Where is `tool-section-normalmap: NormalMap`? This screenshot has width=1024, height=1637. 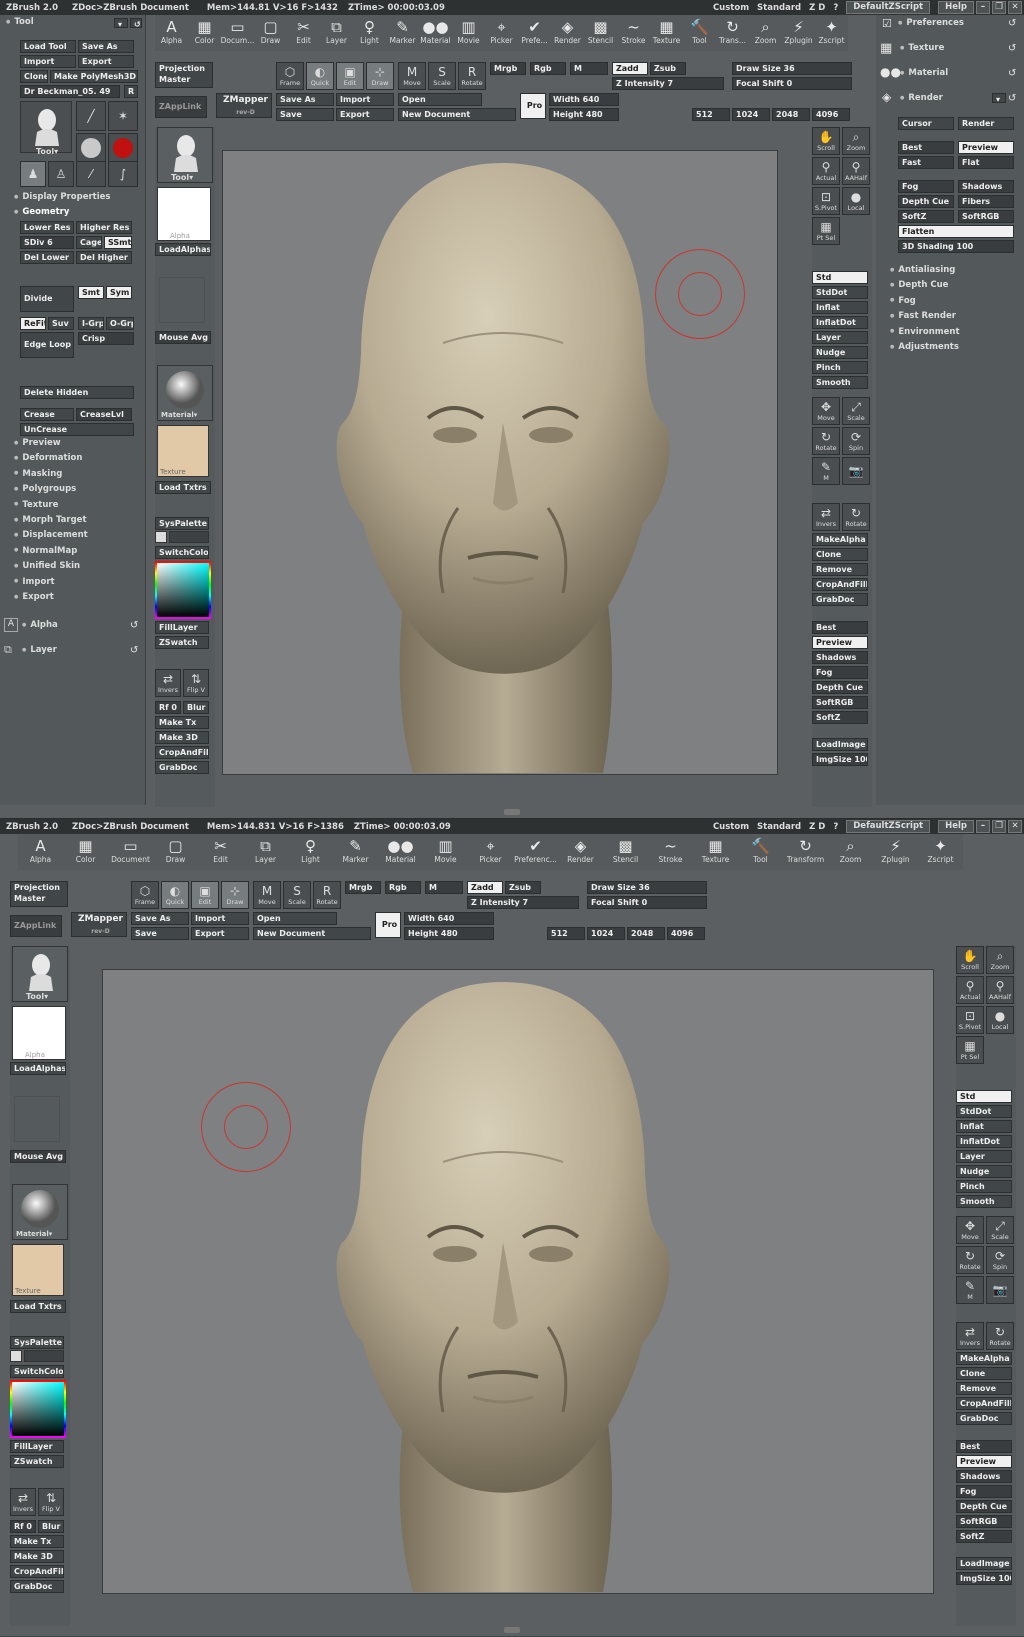
tool-section-normalmap: NormalMap is located at coordinates (45, 551).